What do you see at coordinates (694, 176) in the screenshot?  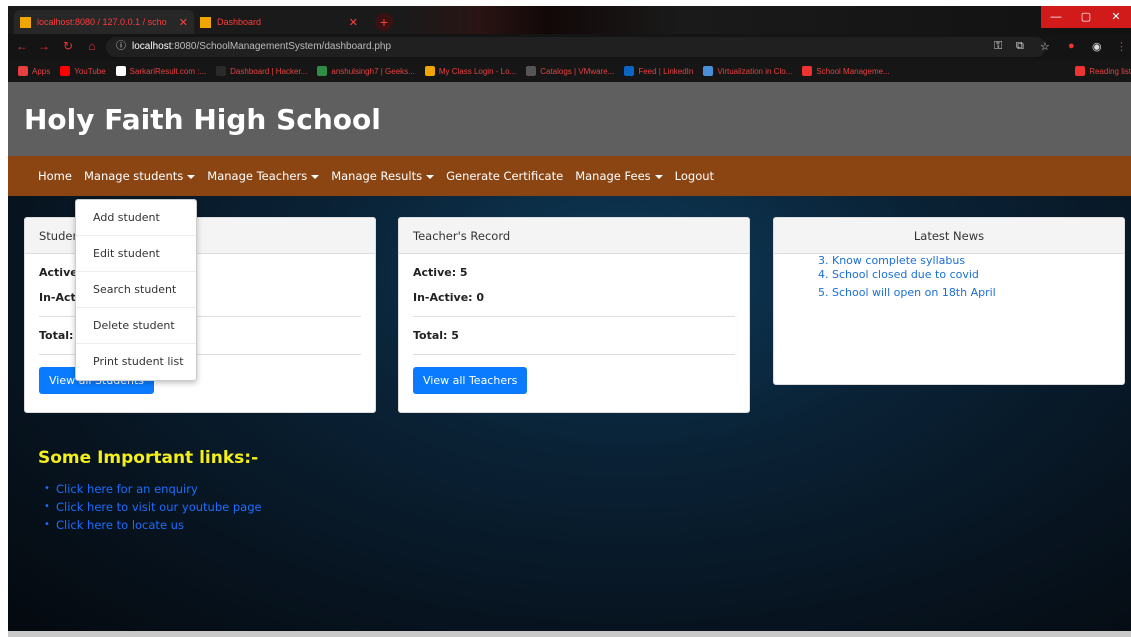 I see `nav-logout: Logout` at bounding box center [694, 176].